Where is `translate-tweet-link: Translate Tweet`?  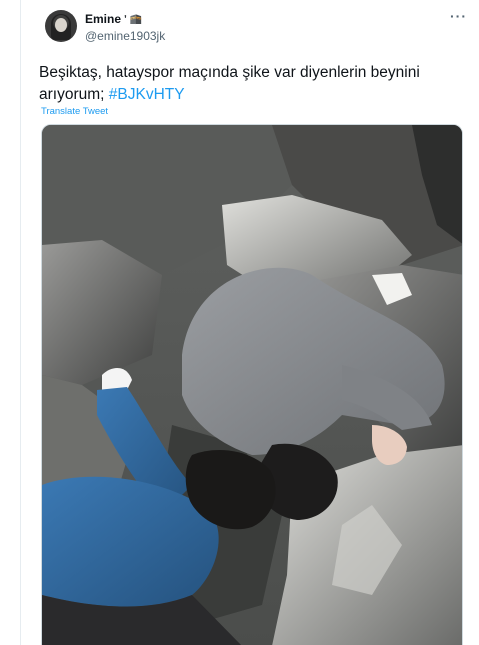 translate-tweet-link: Translate Tweet is located at coordinates (74, 111).